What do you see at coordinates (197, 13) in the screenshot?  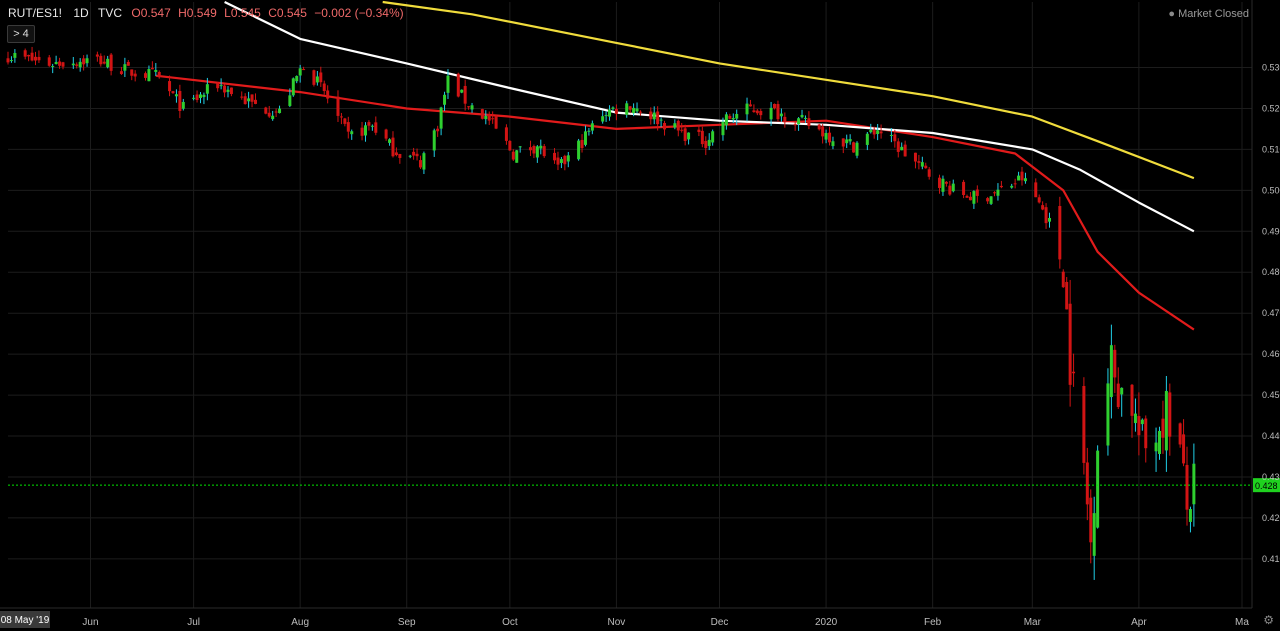 I see `high-value: H0.549` at bounding box center [197, 13].